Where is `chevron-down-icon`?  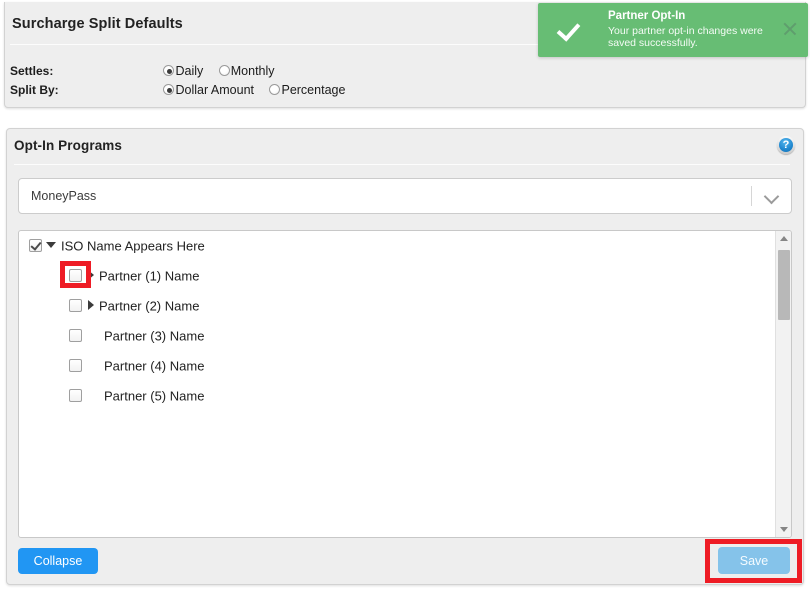 chevron-down-icon is located at coordinates (772, 197).